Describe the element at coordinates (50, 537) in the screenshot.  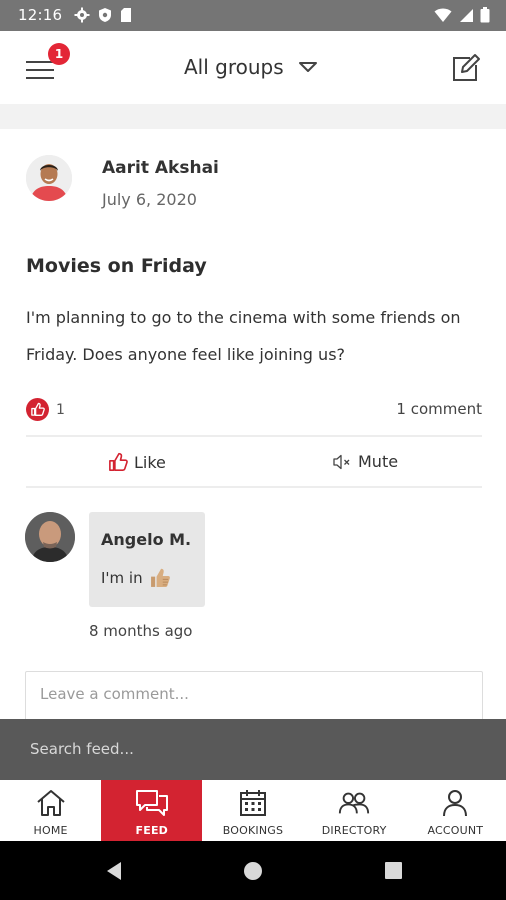
I see `commenter-avatar` at that location.